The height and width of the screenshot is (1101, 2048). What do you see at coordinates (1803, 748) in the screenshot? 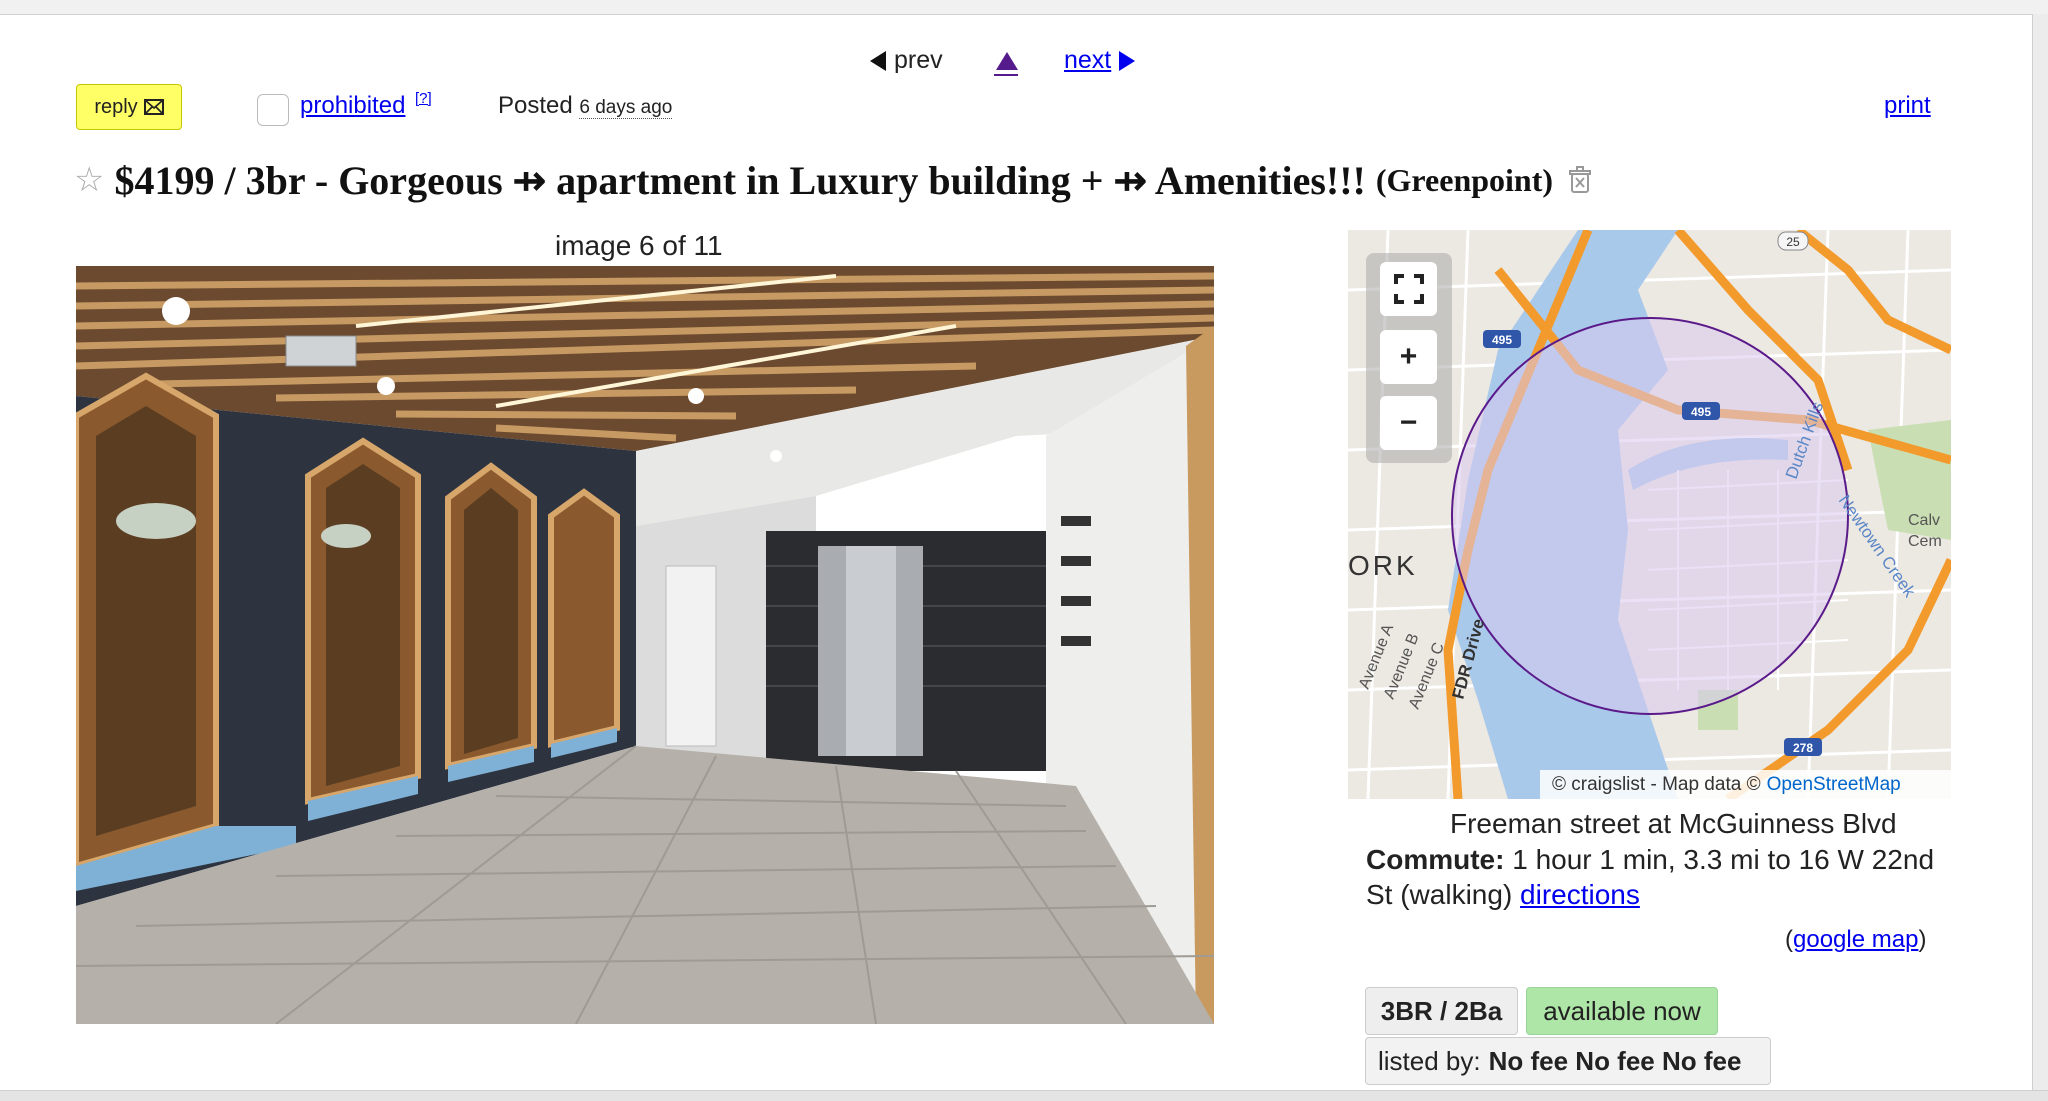
I see `shield-278: 278` at bounding box center [1803, 748].